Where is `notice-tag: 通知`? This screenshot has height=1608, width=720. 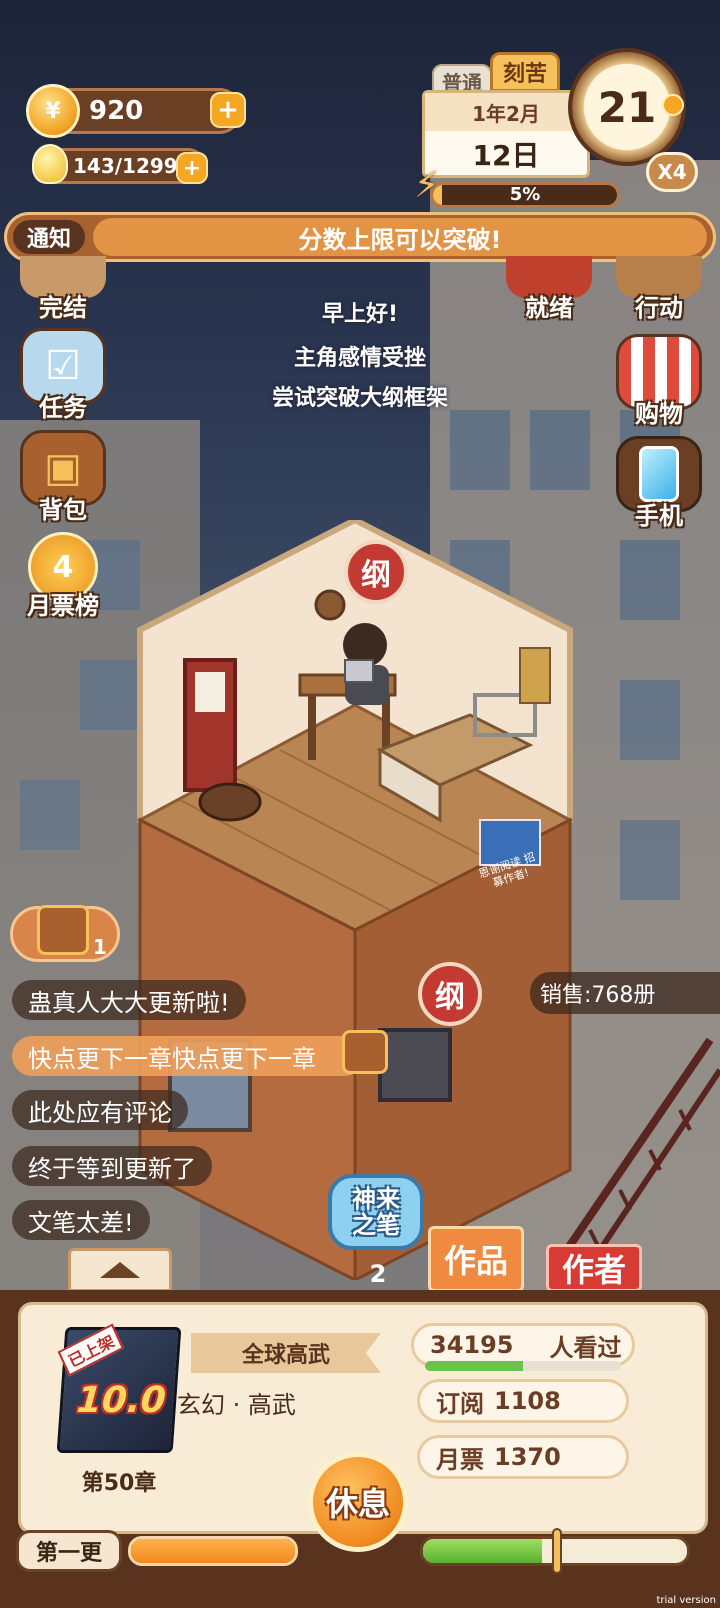
notice-tag: 通知 is located at coordinates (49, 237).